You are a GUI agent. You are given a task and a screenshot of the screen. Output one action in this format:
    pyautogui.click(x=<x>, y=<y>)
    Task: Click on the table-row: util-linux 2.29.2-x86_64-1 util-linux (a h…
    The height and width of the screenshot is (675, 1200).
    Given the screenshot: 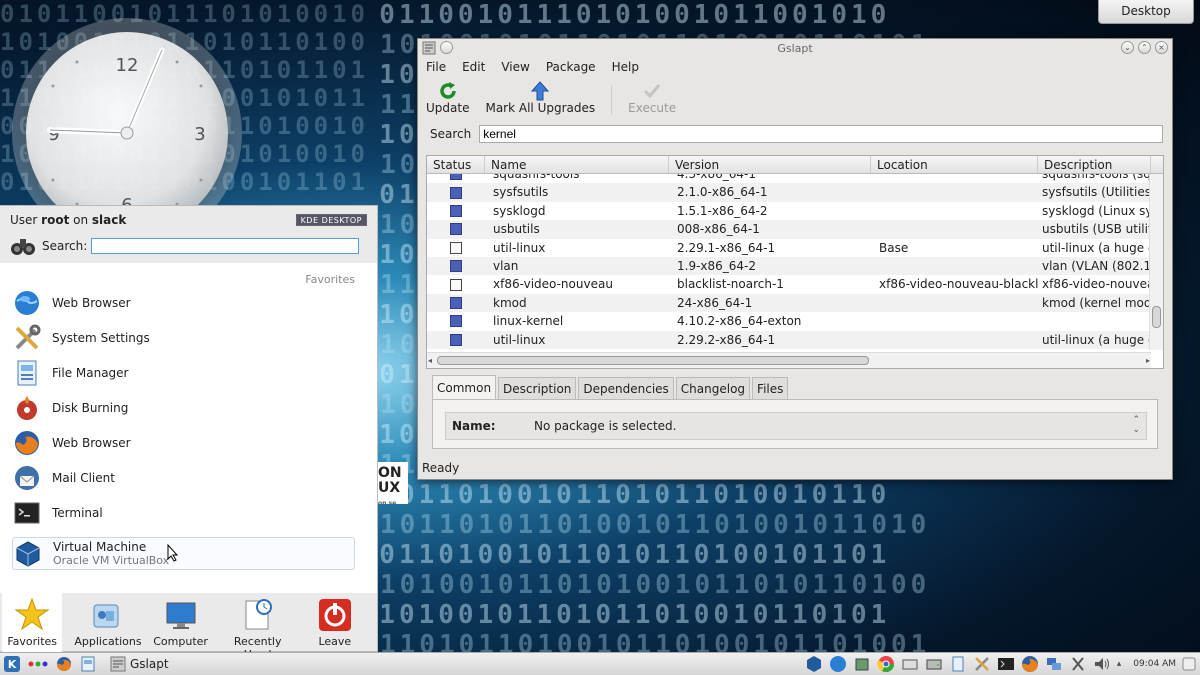 What is the action you would take?
    pyautogui.click(x=788, y=339)
    